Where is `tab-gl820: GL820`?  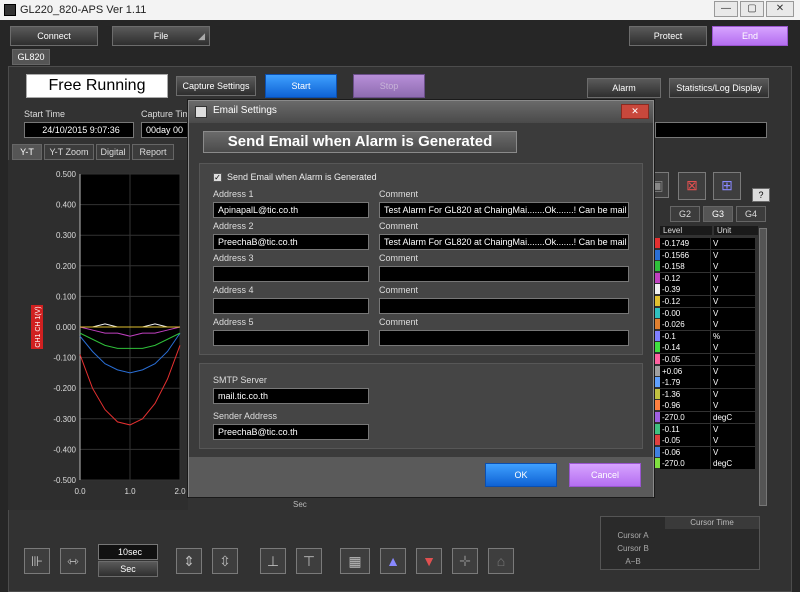 tab-gl820: GL820 is located at coordinates (31, 57).